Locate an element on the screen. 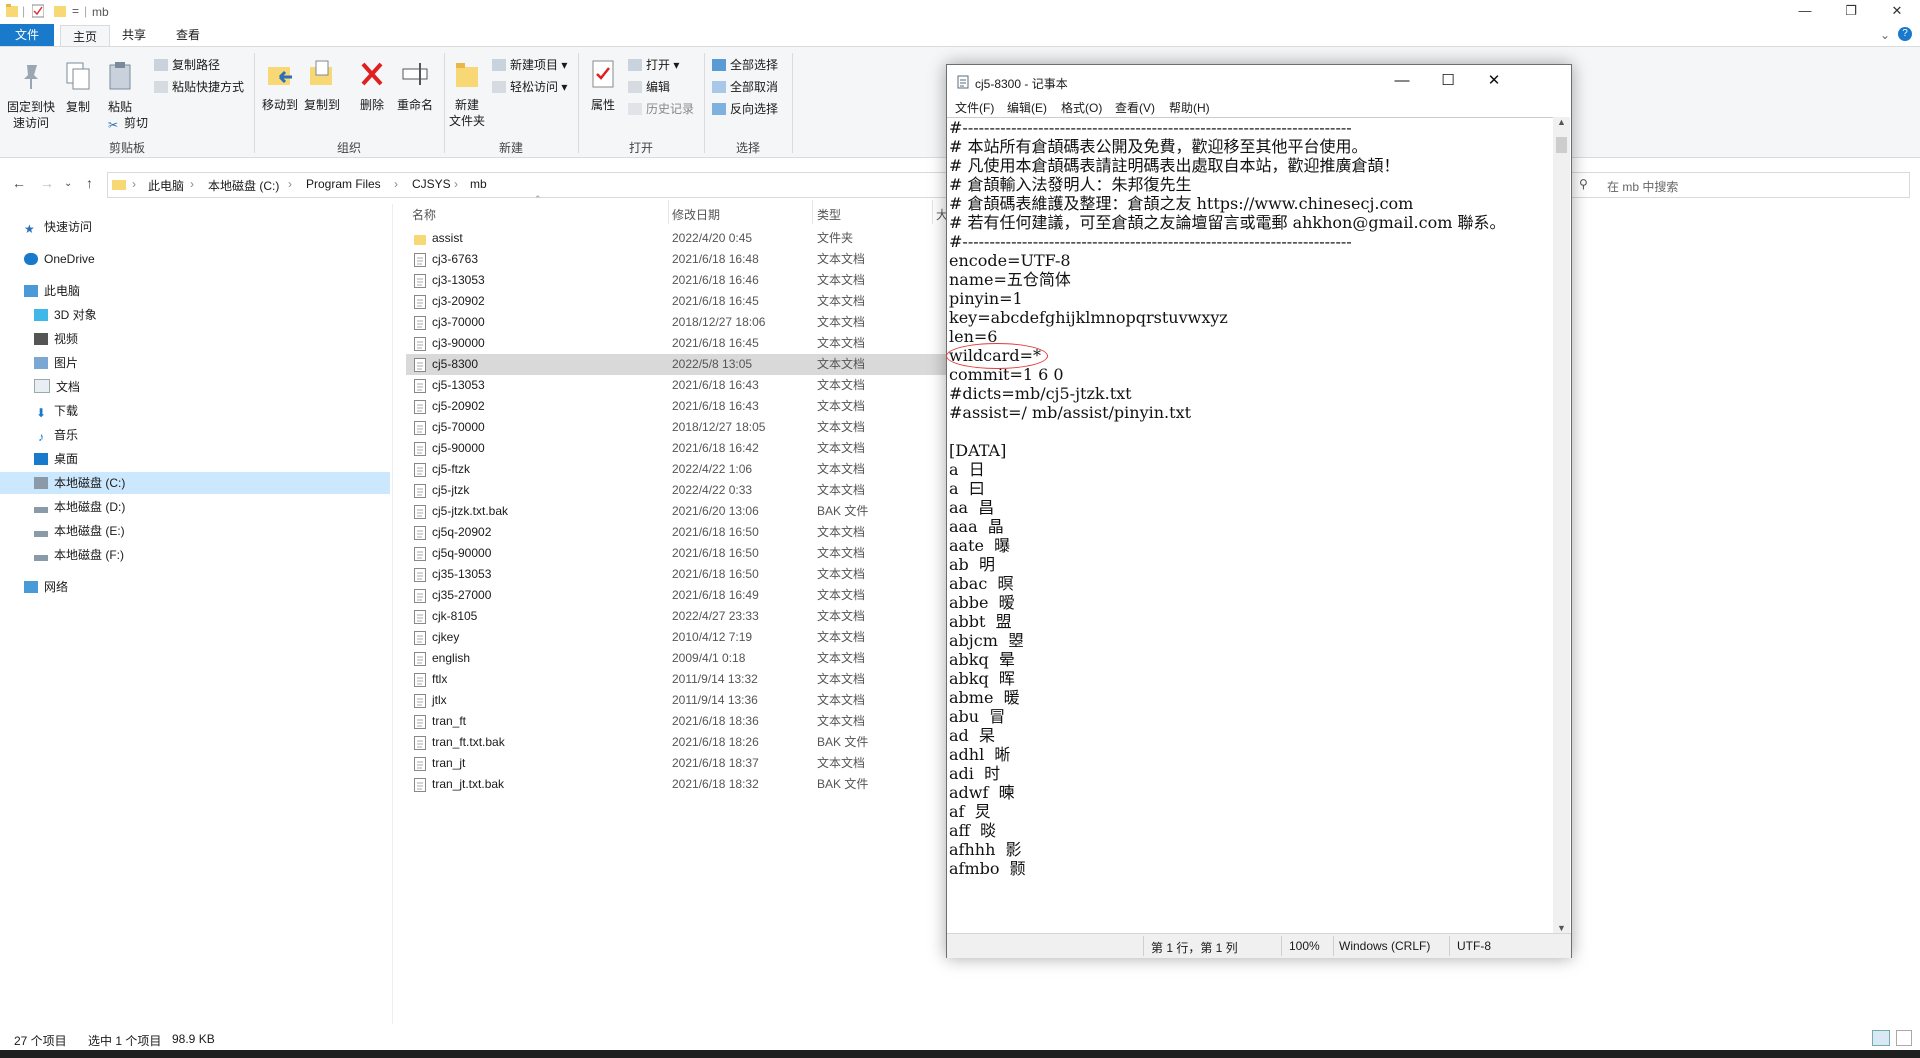 The image size is (1920, 1058). copy-button: 复制 is located at coordinates (78, 88).